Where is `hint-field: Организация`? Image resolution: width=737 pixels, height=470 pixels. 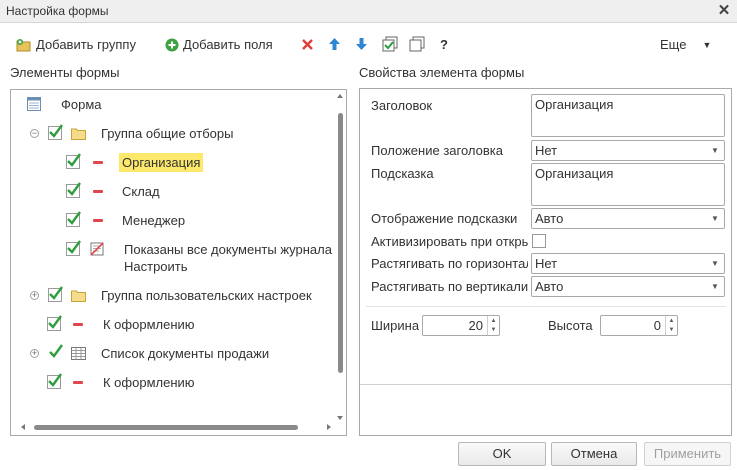
hint-field: Организация is located at coordinates (628, 184).